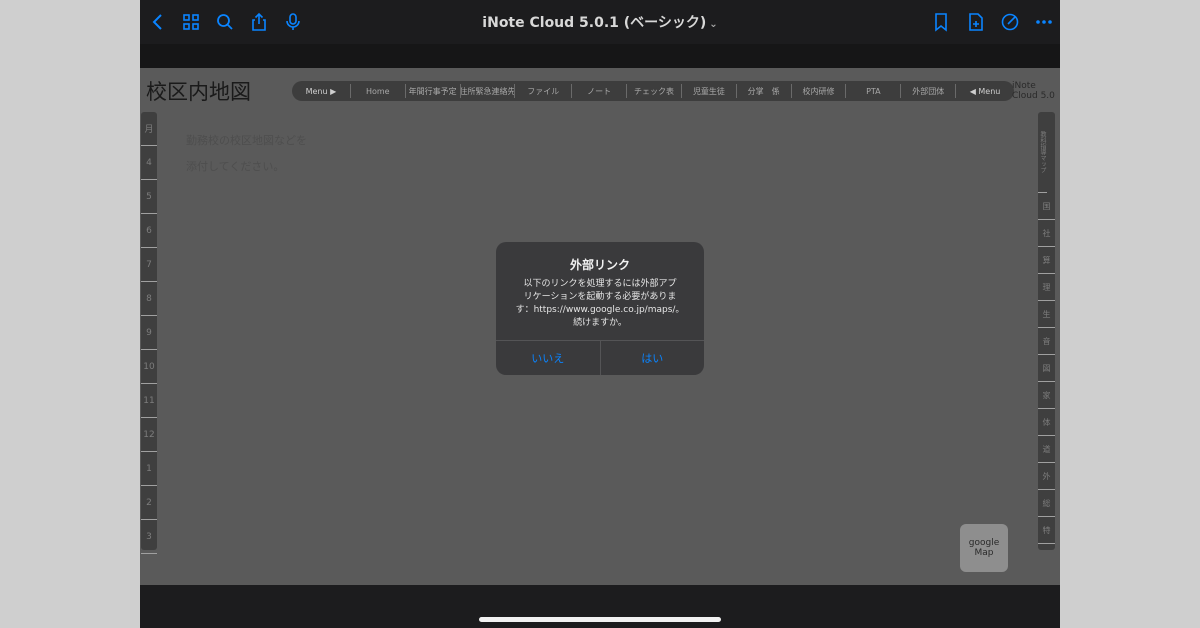  I want to click on alert-message-line: リケーションを起動する必要がありま, so click(600, 297).